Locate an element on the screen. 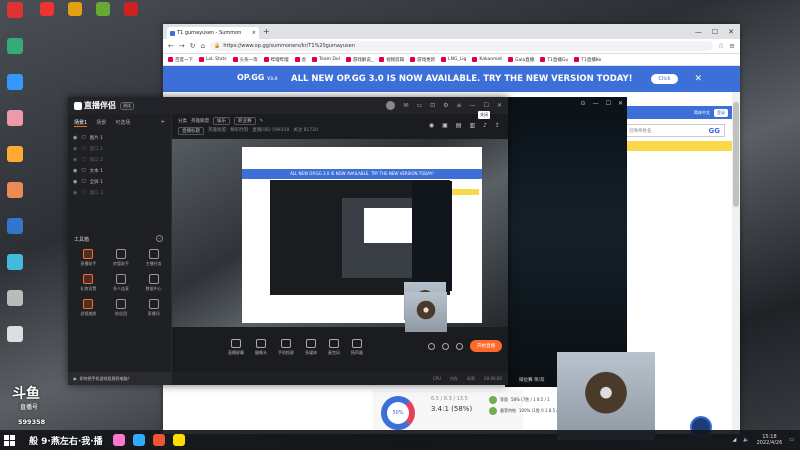 The height and width of the screenshot is (450, 800). scene-tab: 场景 is located at coordinates (101, 123).